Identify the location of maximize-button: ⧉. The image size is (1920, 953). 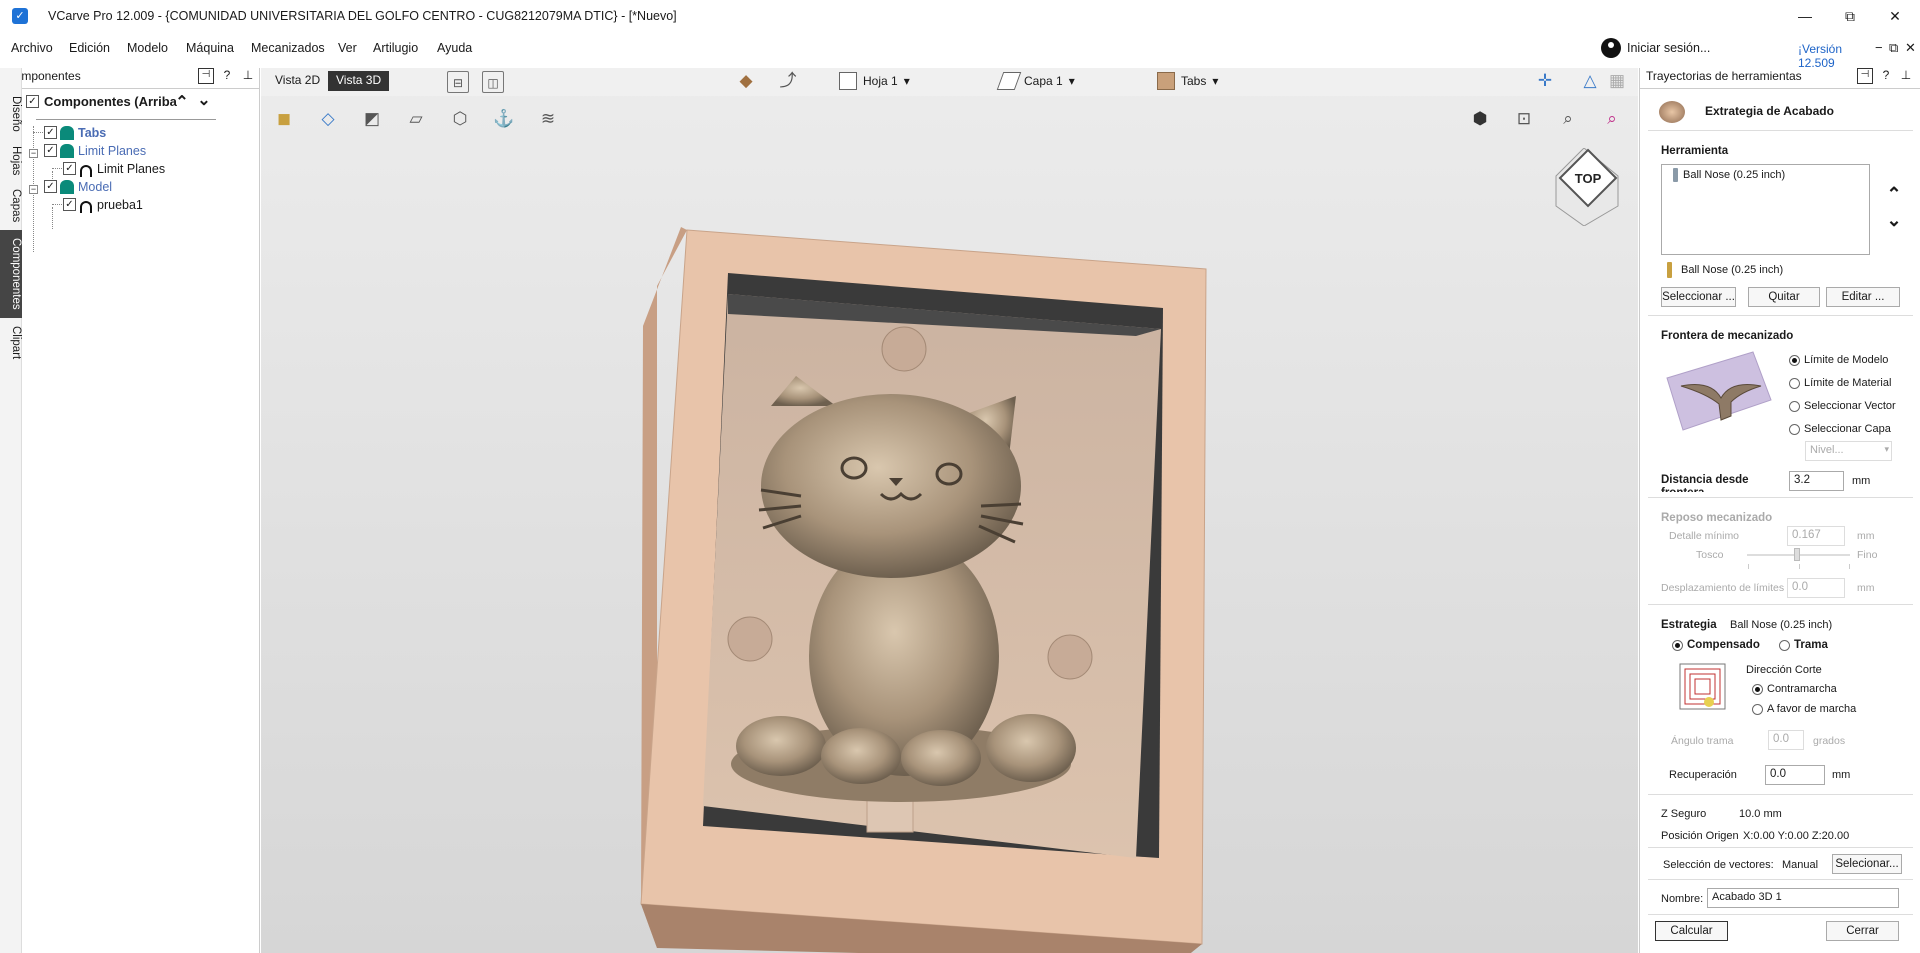
(1850, 16).